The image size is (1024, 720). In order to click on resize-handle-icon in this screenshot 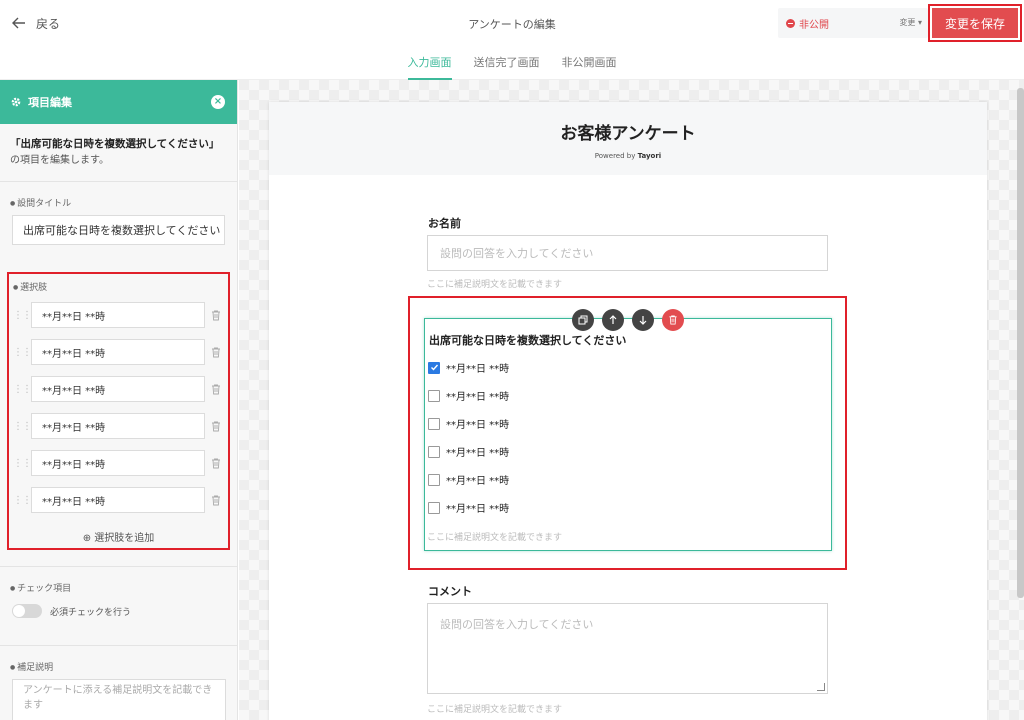, I will do `click(821, 687)`.